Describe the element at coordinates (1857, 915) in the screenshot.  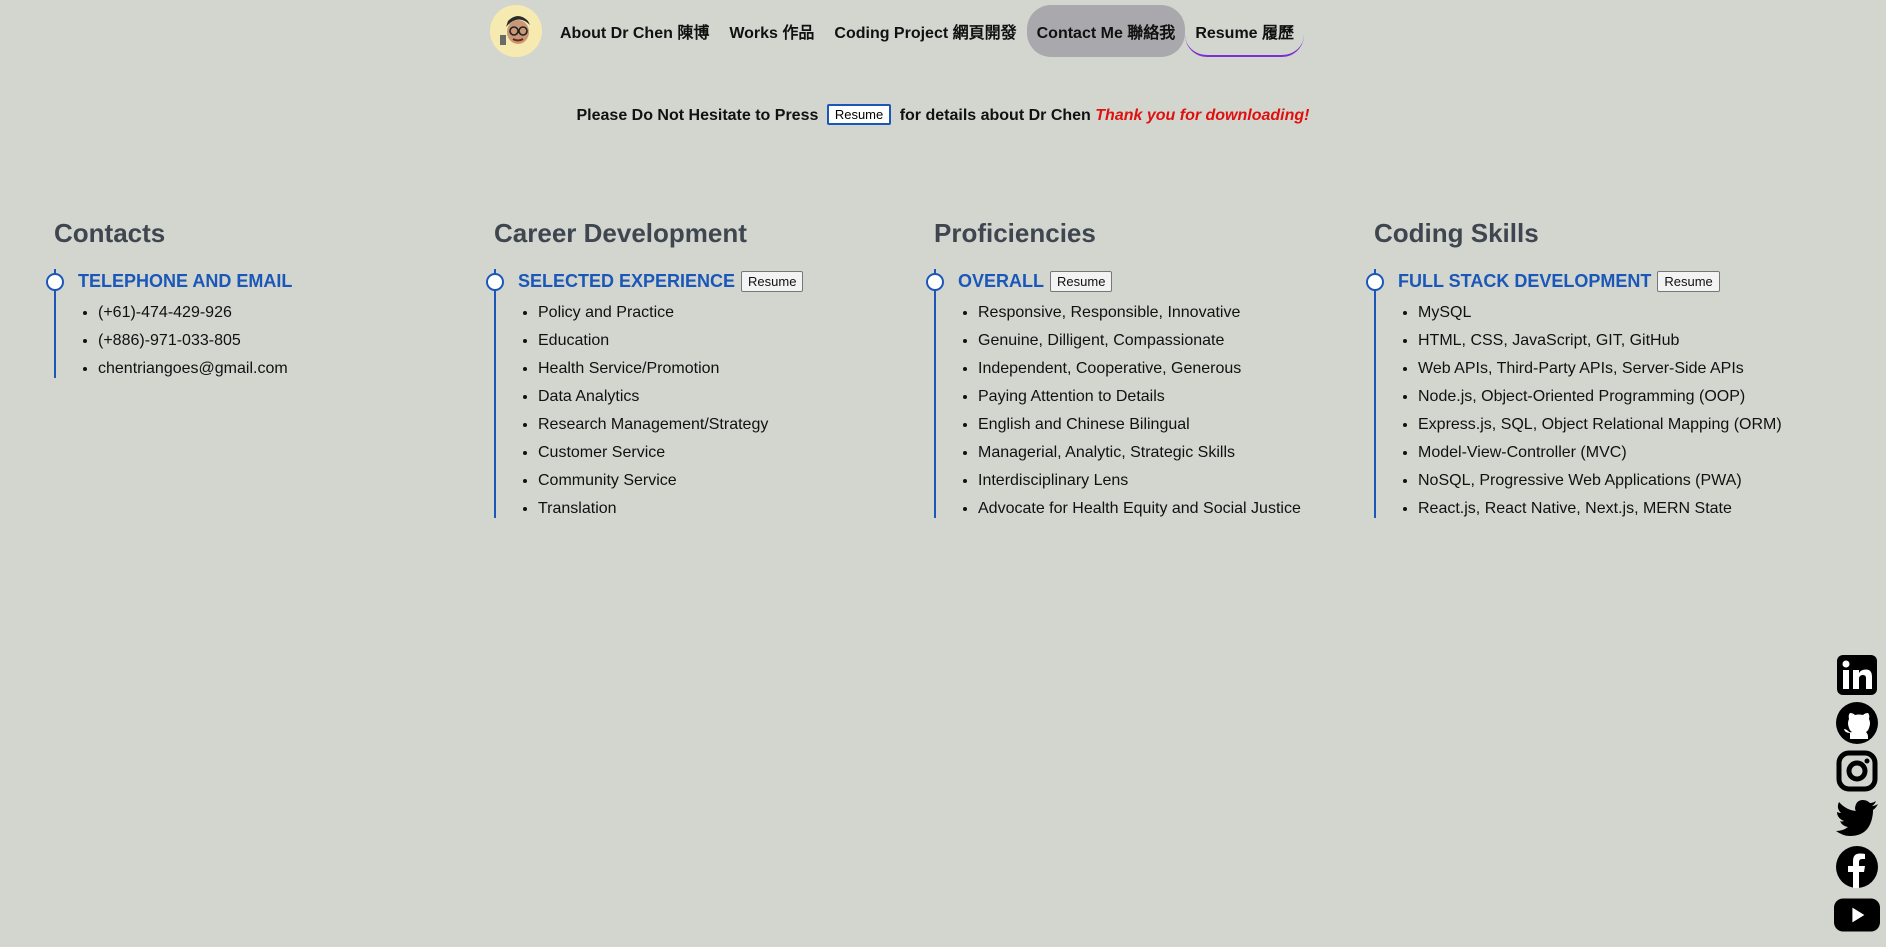
I see `youtube-icon` at that location.